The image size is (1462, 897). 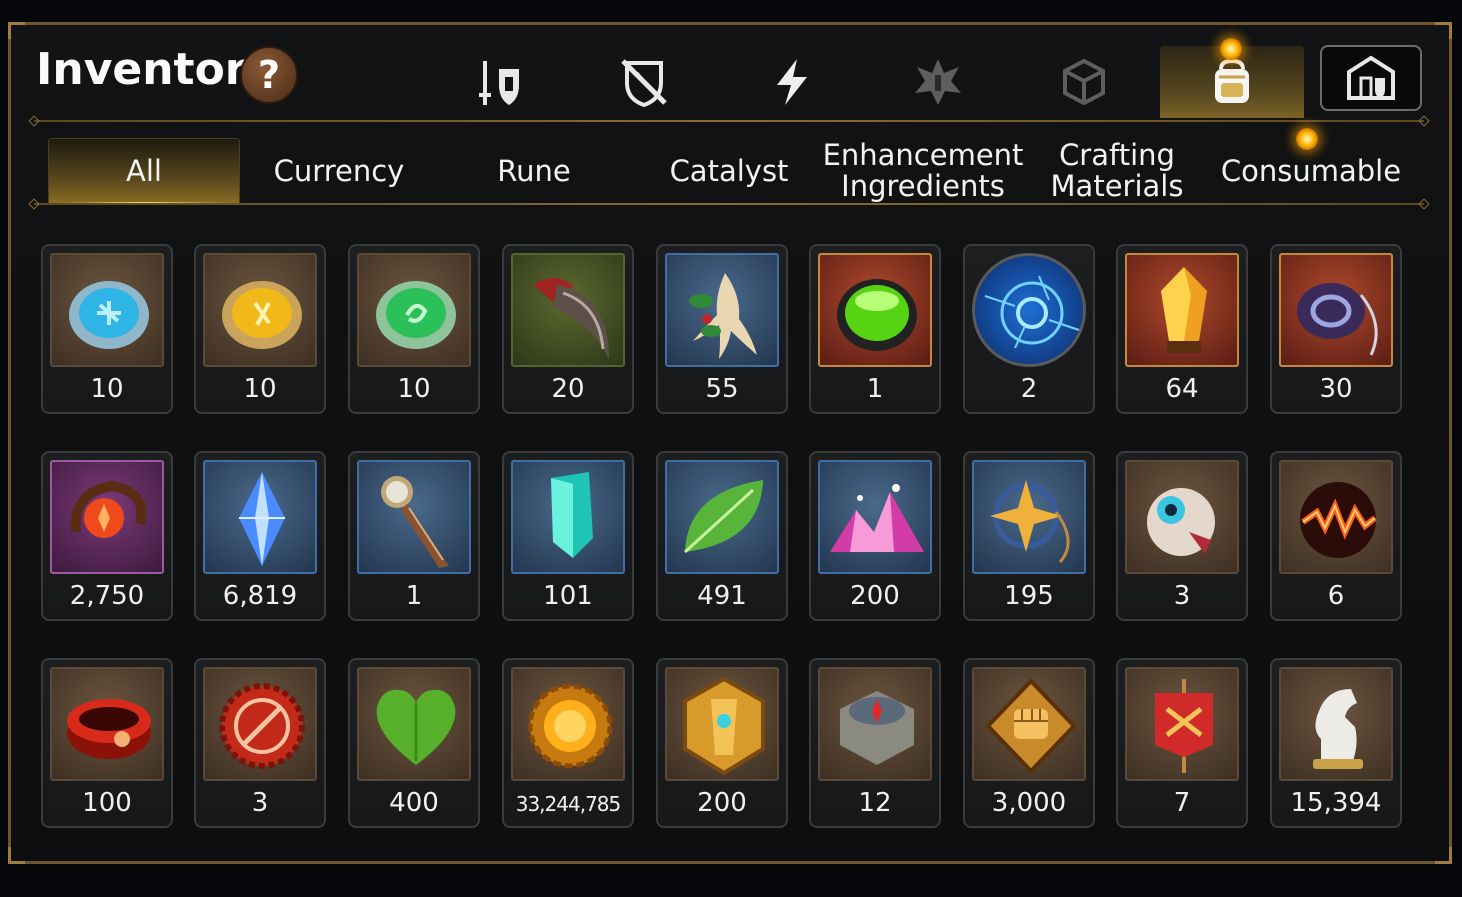 I want to click on orange-flower-ring-icon, so click(x=108, y=509).